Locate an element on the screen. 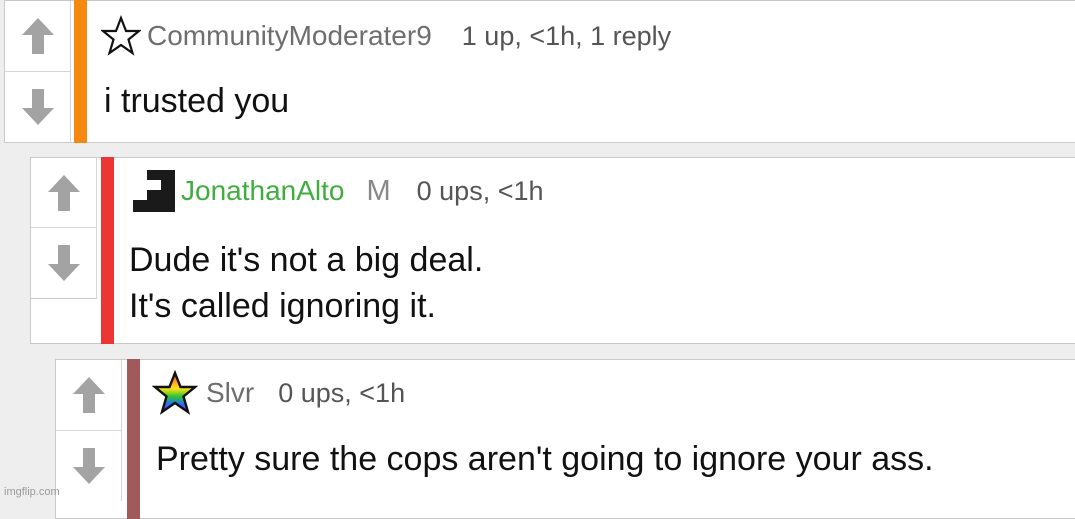 The image size is (1075, 519). moderator-badge: M is located at coordinates (378, 190).